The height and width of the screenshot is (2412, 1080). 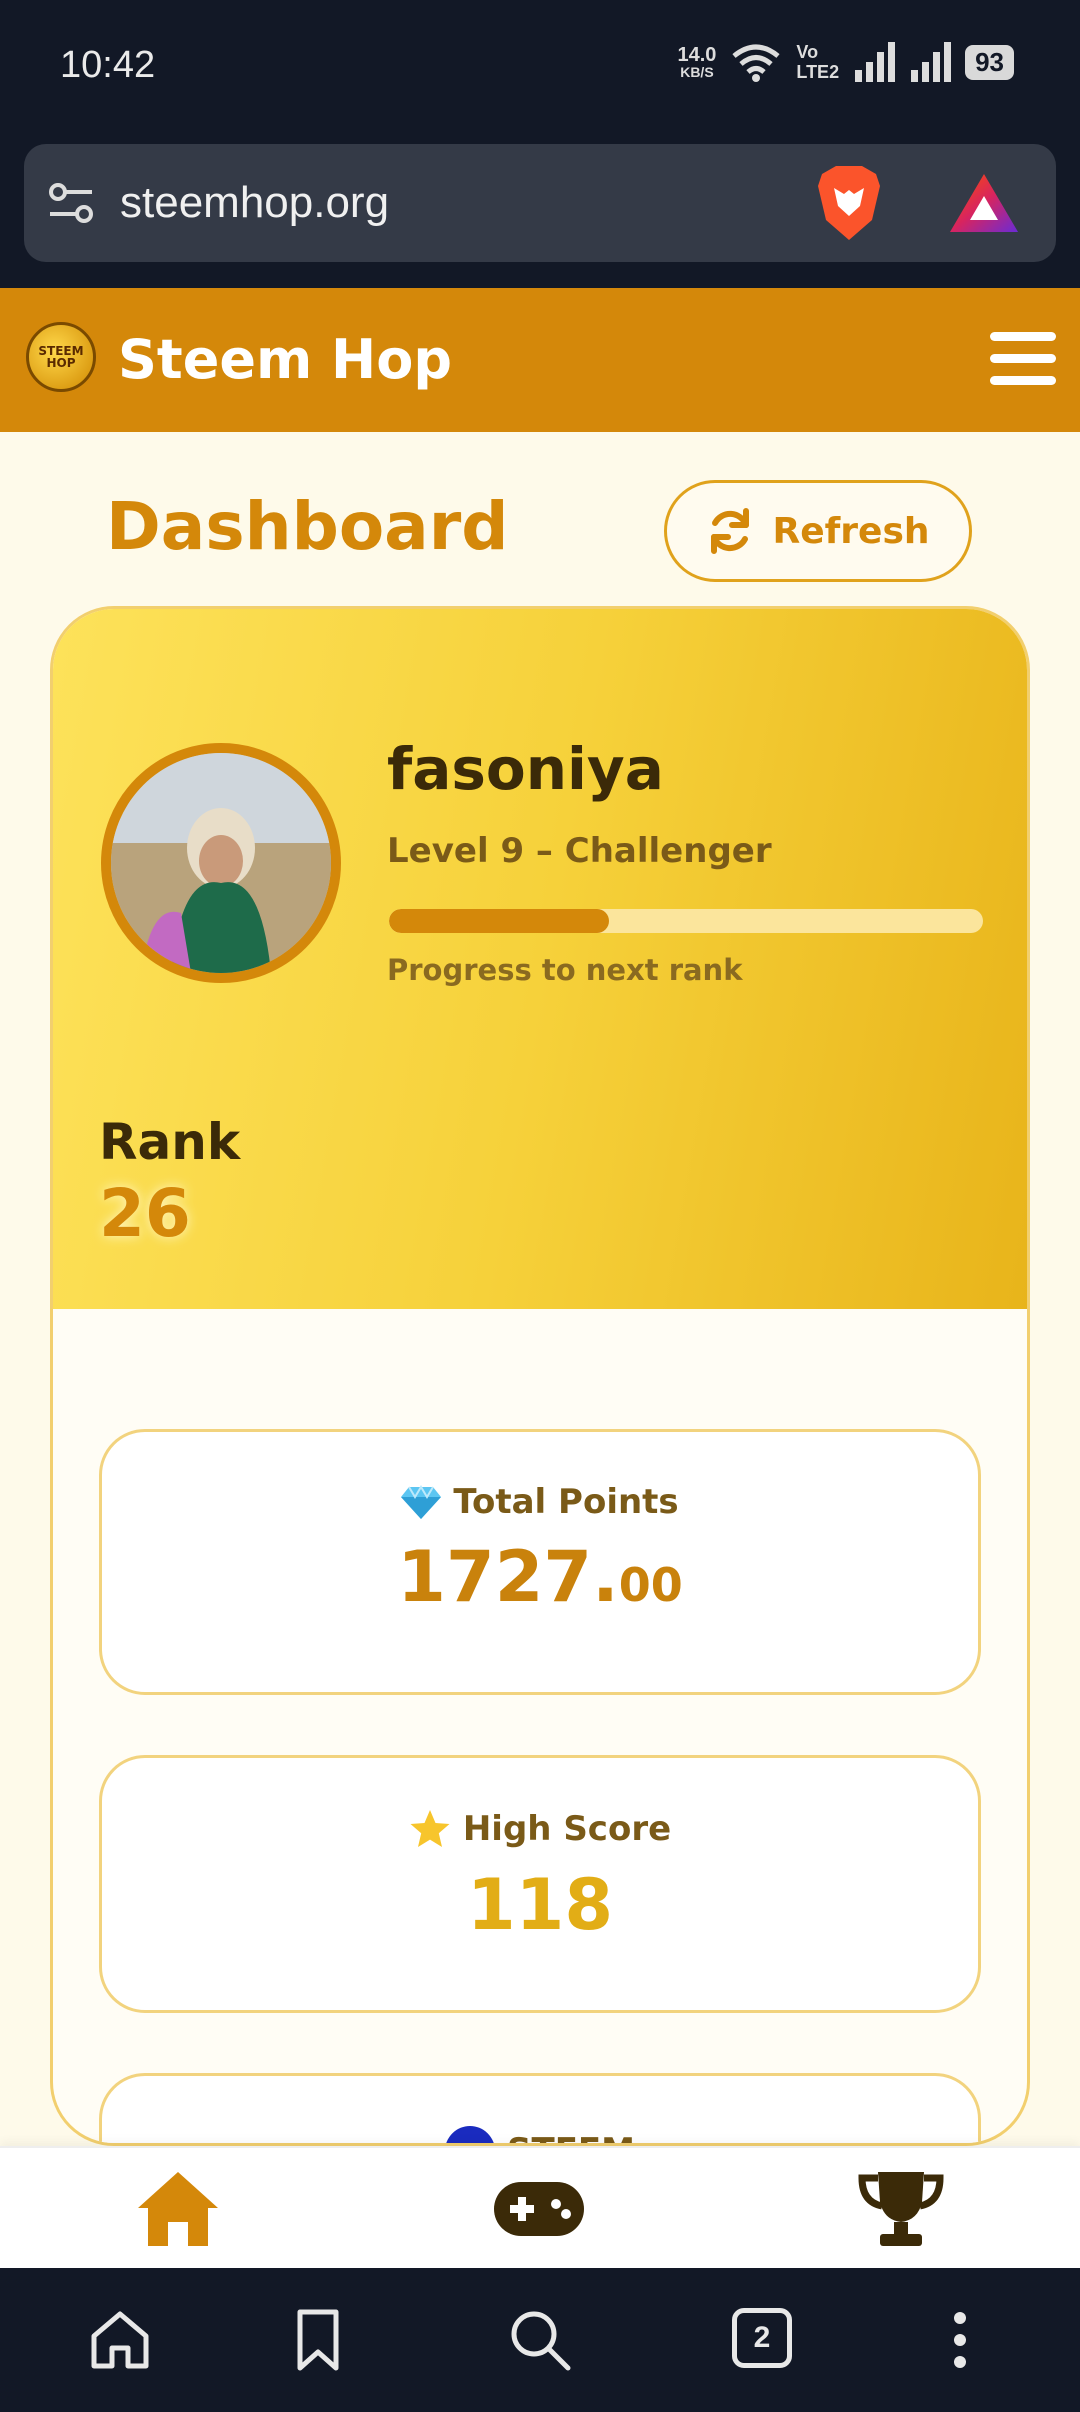 I want to click on net-speed-unit: KB/S, so click(x=697, y=72).